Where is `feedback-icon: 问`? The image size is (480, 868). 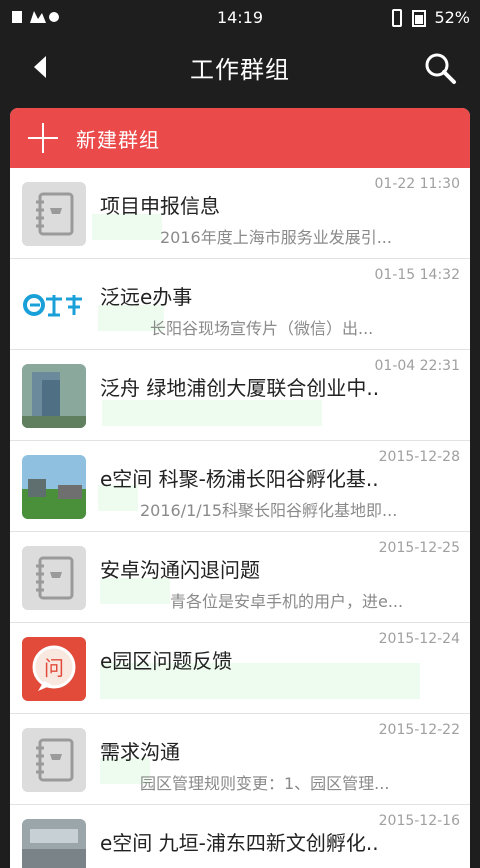
feedback-icon: 问 is located at coordinates (54, 669).